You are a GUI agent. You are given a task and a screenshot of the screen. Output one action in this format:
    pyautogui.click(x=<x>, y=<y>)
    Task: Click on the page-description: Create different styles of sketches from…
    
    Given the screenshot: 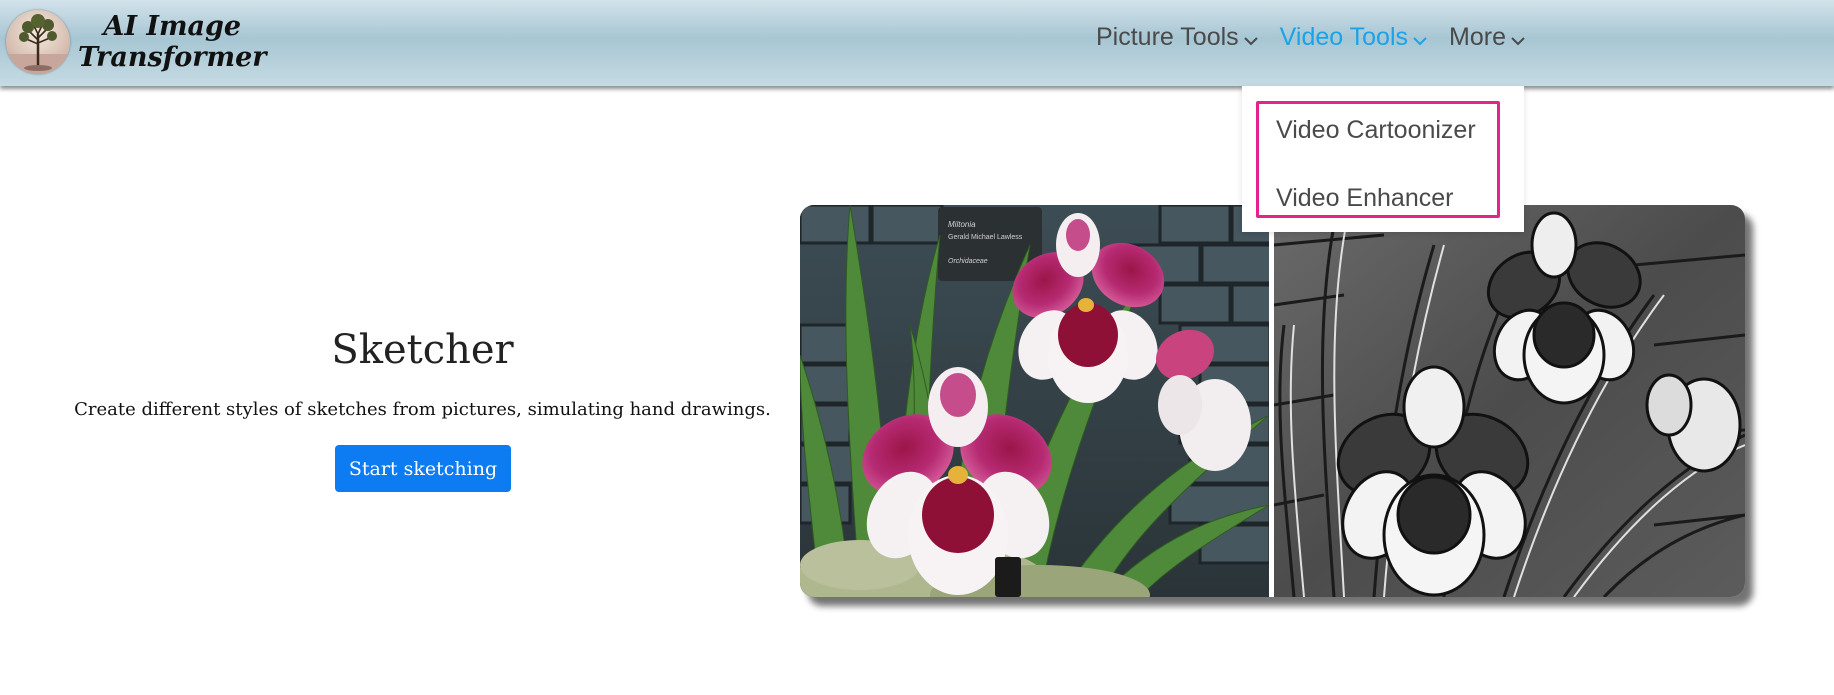 What is the action you would take?
    pyautogui.click(x=422, y=409)
    